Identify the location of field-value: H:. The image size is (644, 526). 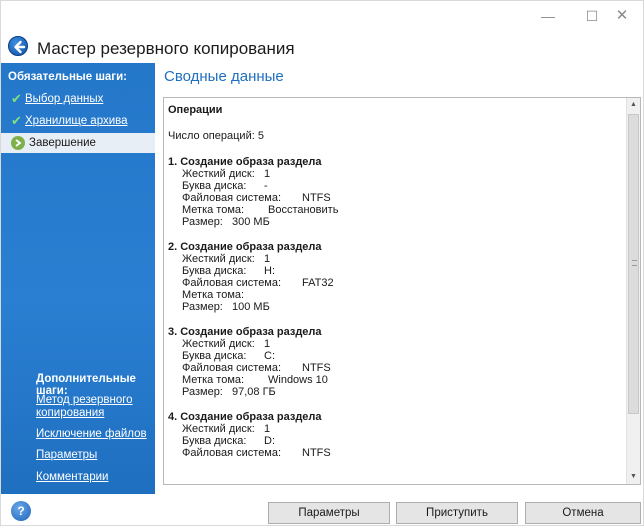
(269, 271).